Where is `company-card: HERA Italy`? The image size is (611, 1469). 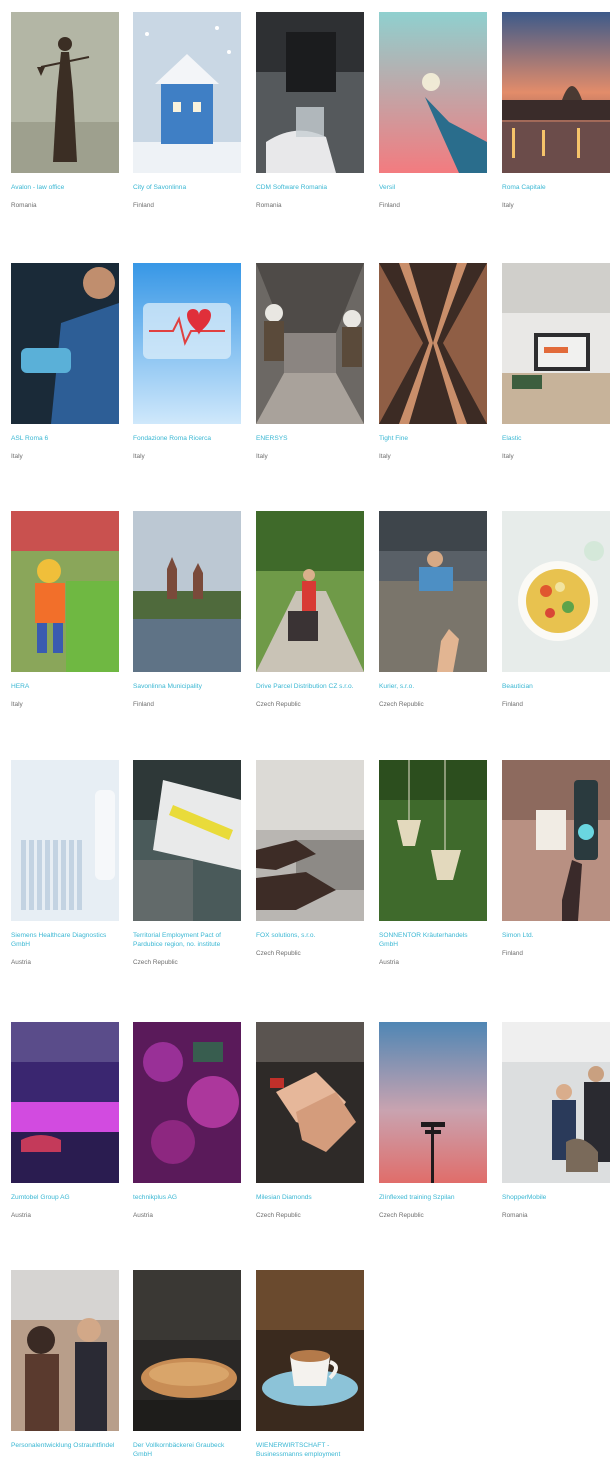
company-card: HERA Italy is located at coordinates (65, 610).